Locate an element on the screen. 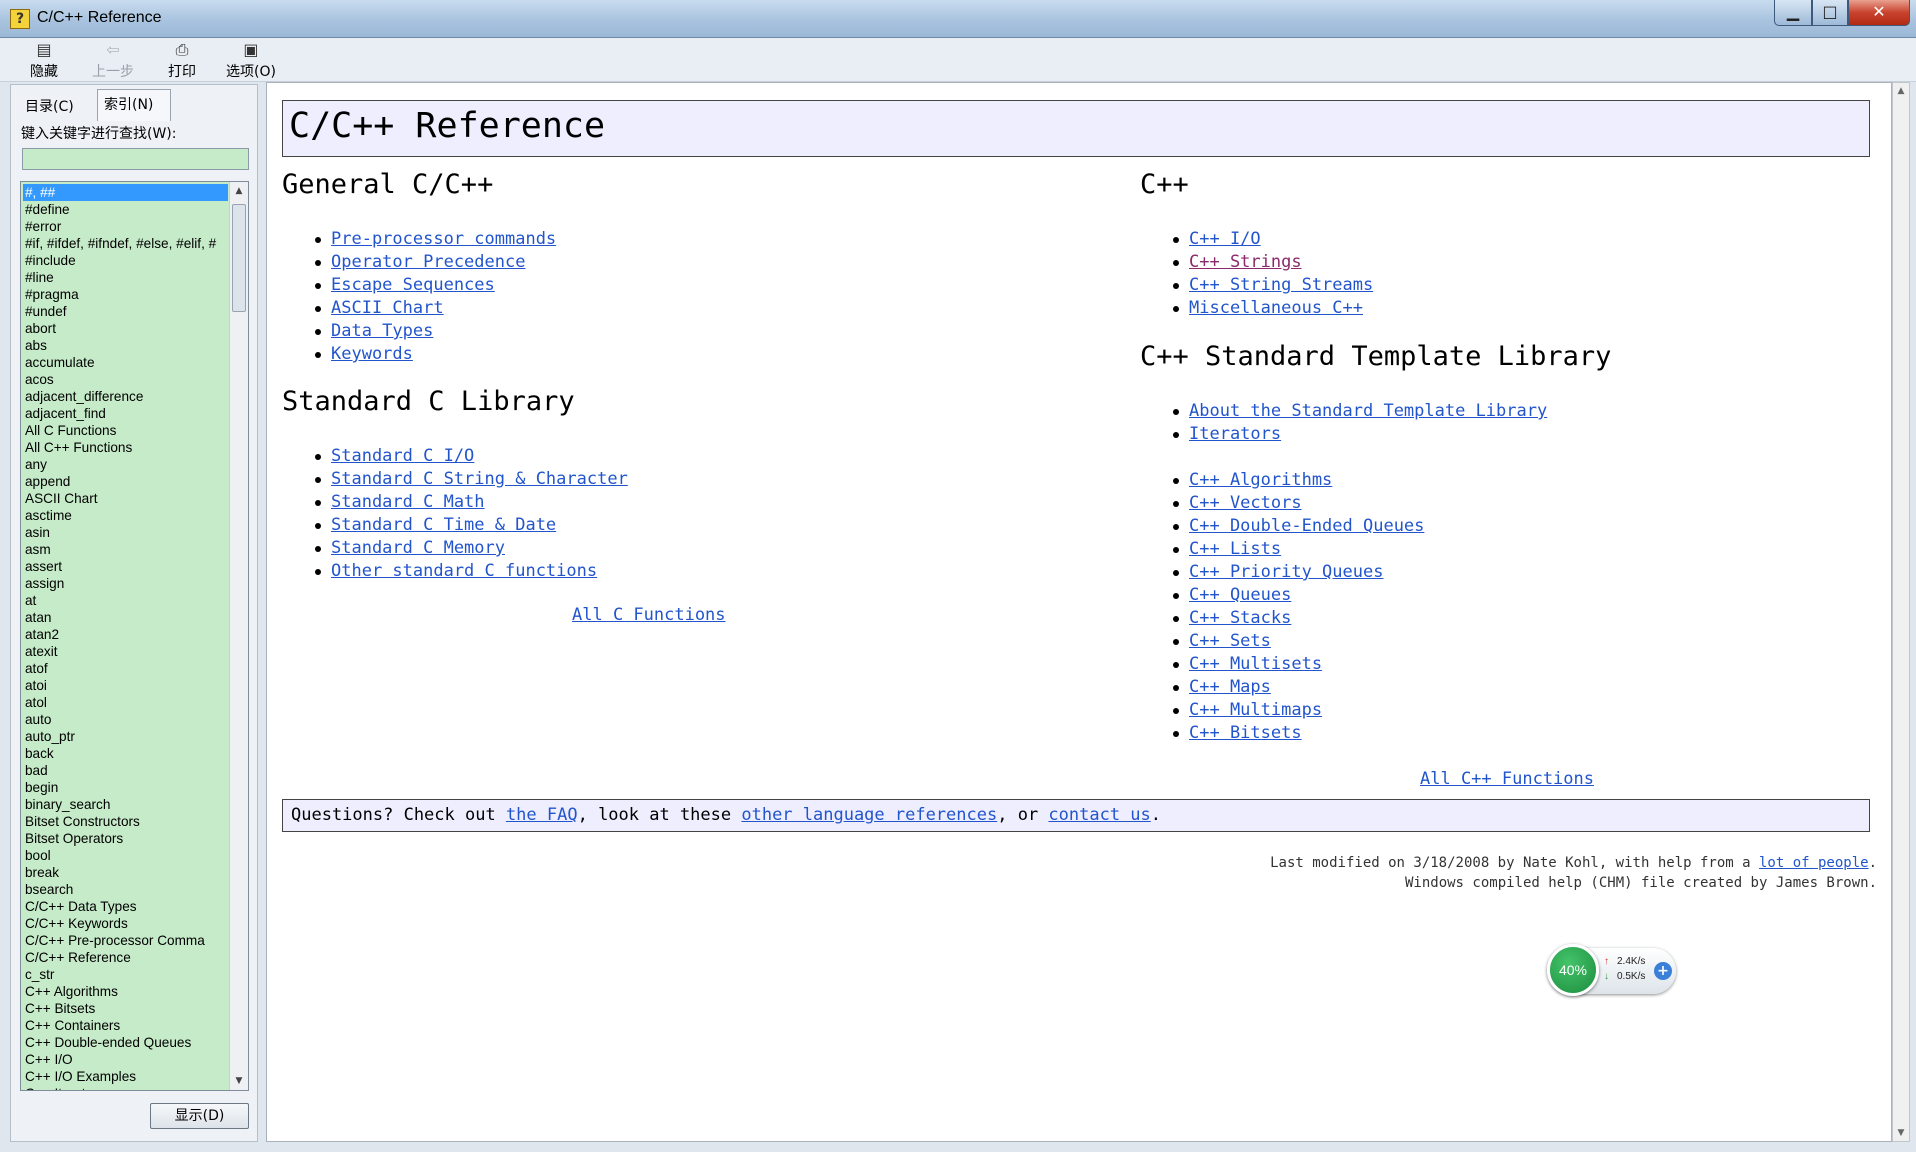 Image resolution: width=1916 pixels, height=1152 pixels. reference-link: Iterators is located at coordinates (1235, 434).